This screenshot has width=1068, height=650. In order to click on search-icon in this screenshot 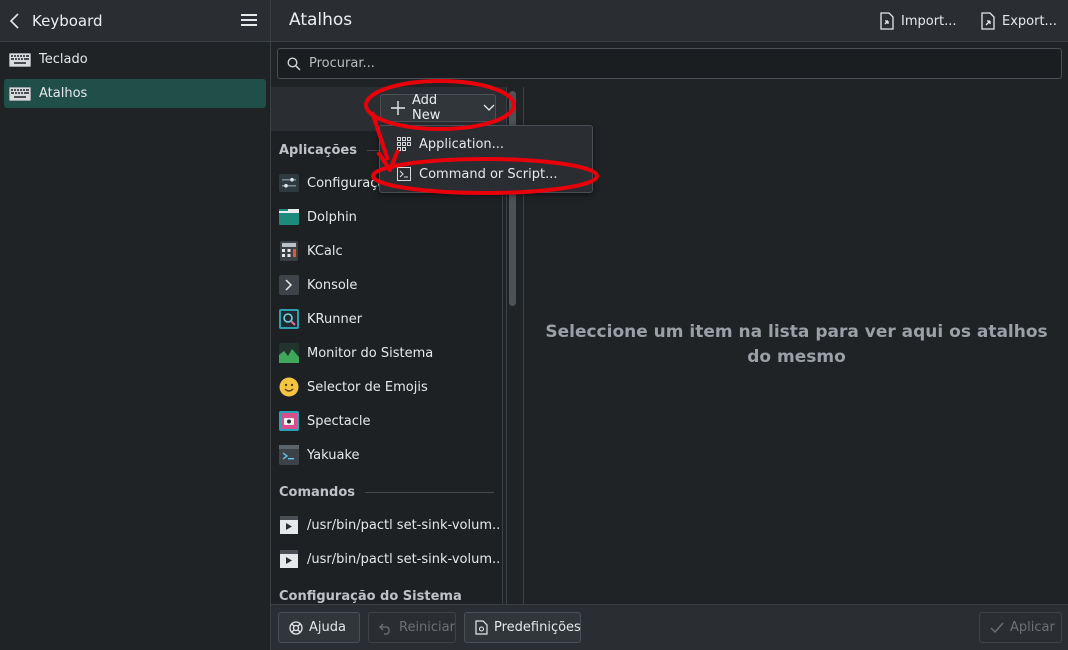, I will do `click(294, 63)`.